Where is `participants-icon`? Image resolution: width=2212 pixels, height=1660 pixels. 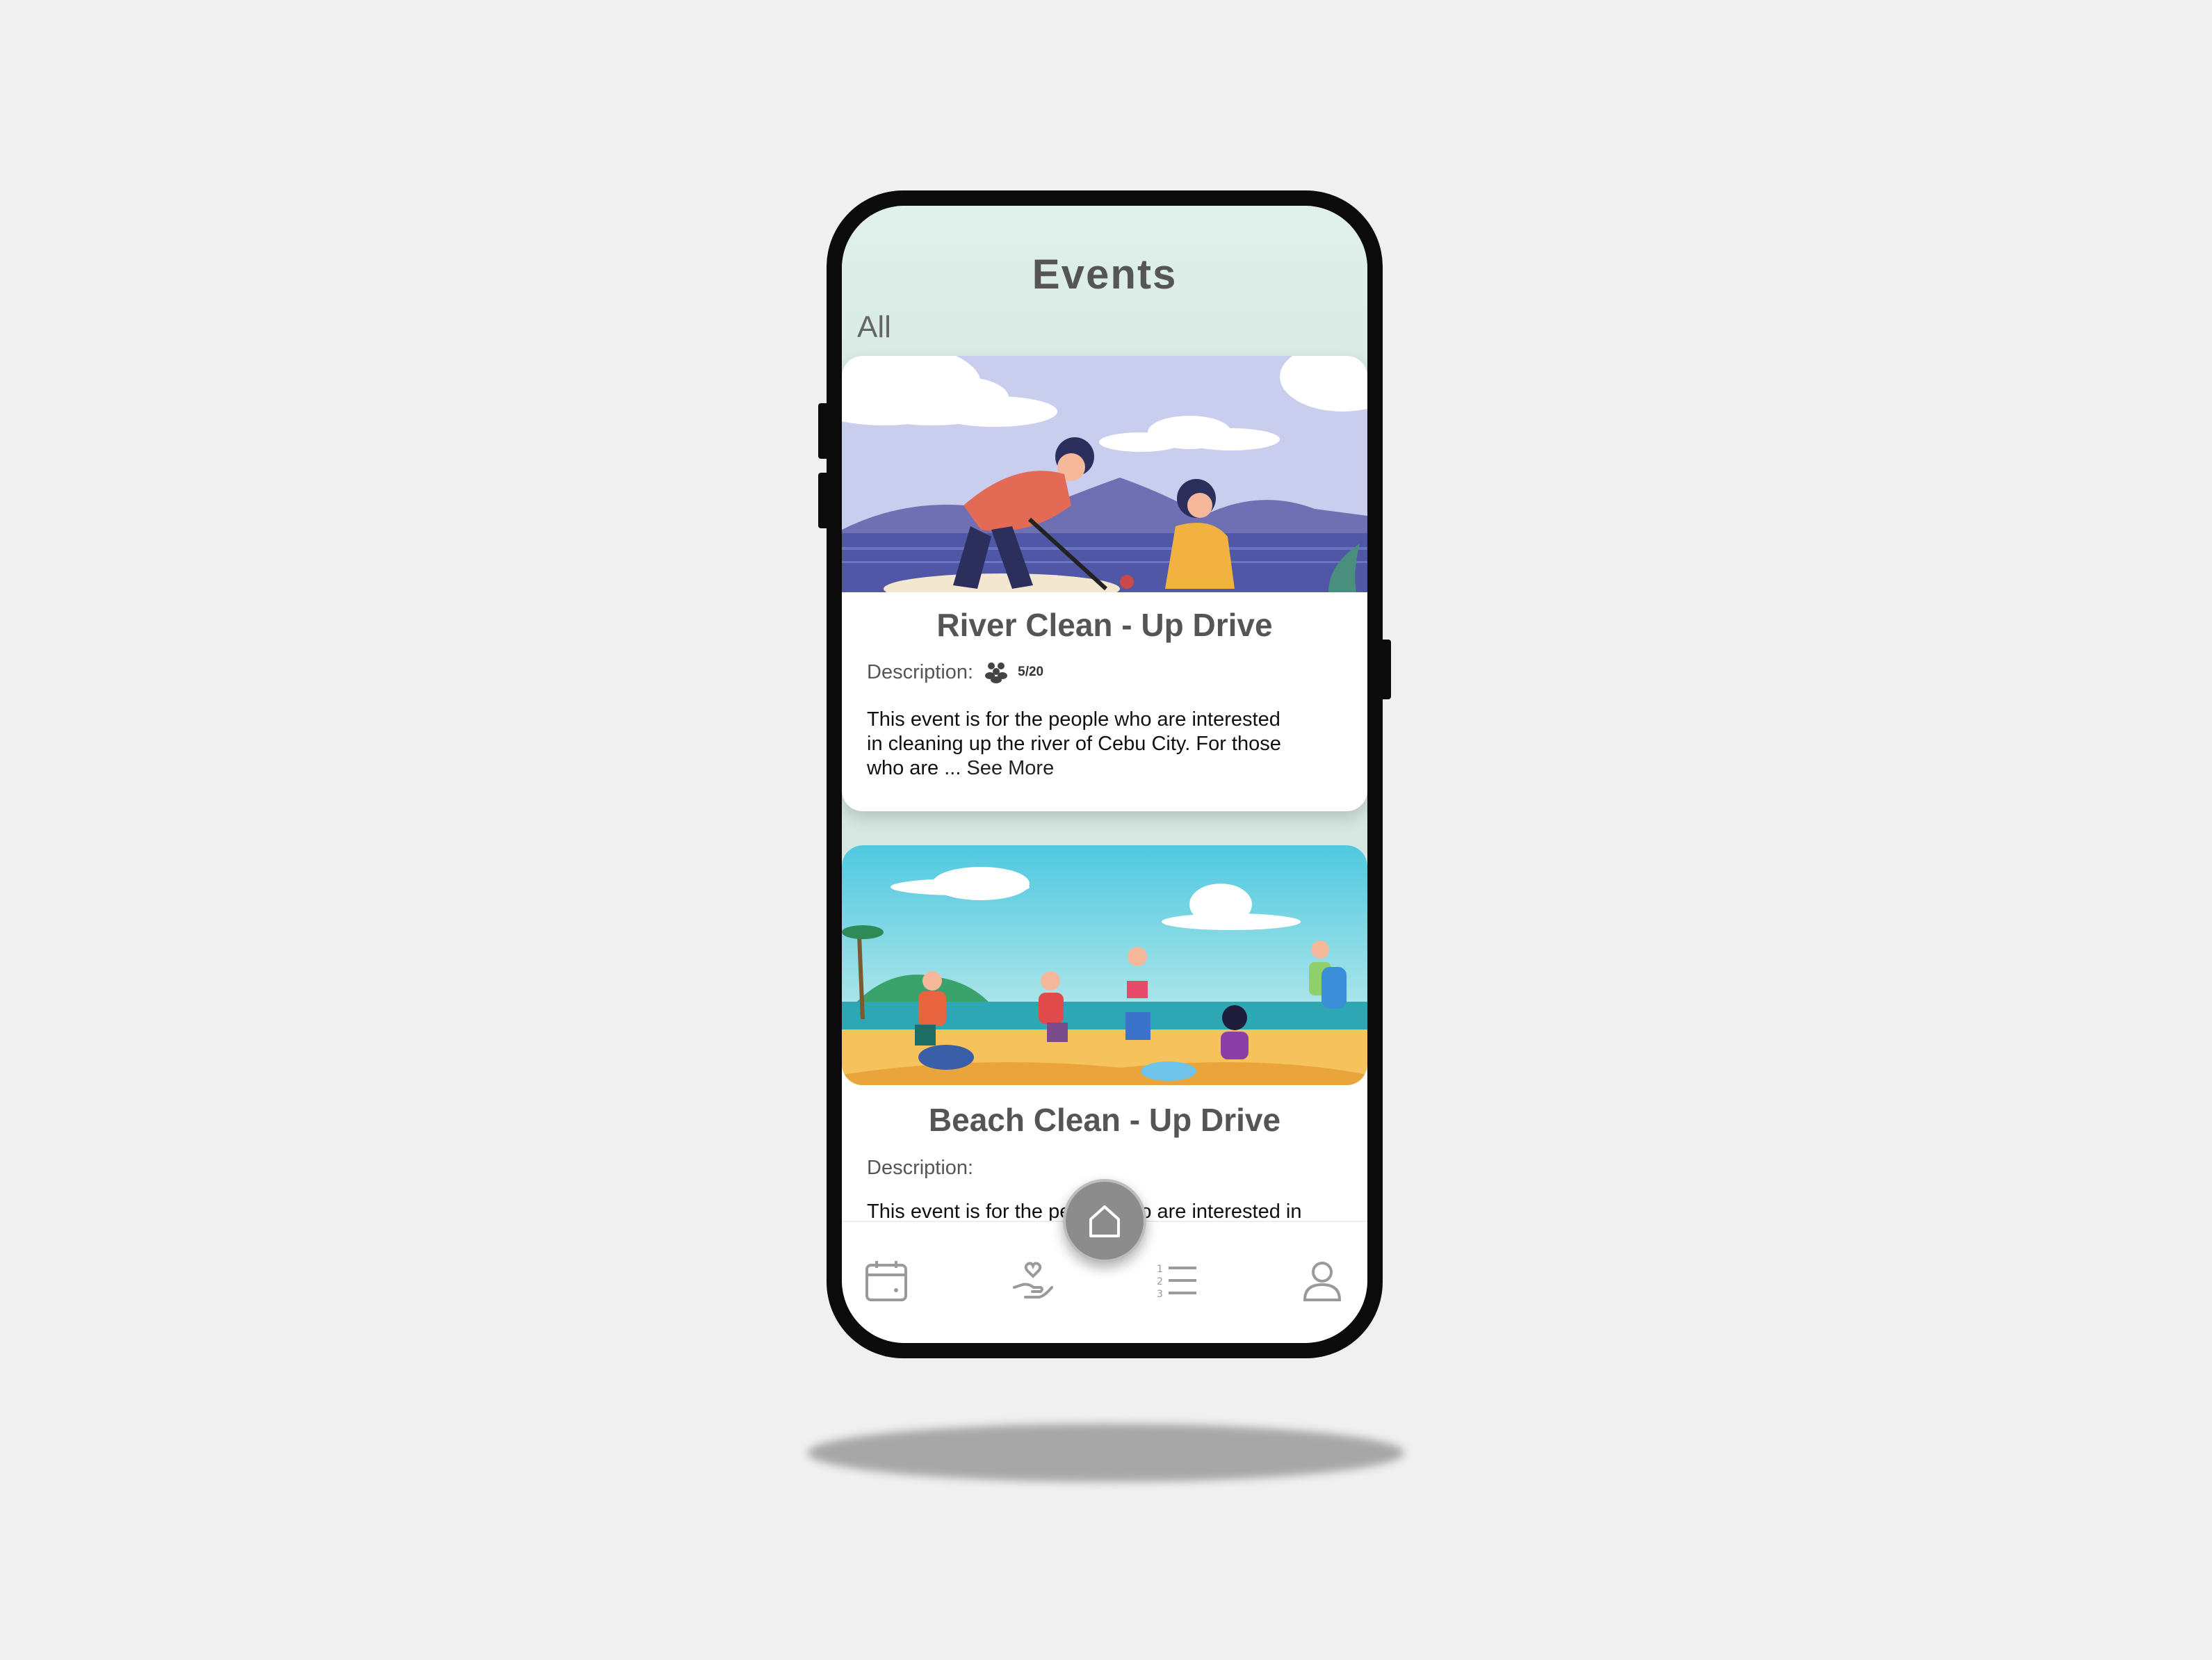 participants-icon is located at coordinates (996, 672).